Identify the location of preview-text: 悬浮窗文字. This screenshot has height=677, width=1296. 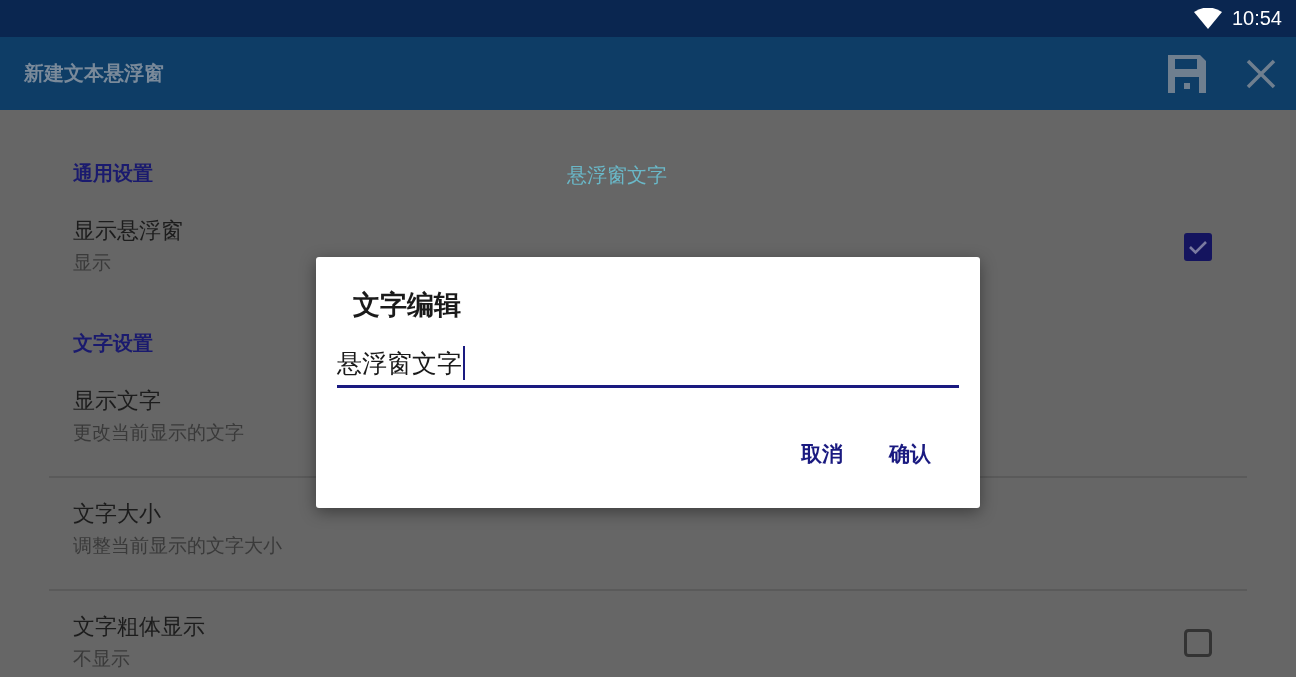
(617, 175).